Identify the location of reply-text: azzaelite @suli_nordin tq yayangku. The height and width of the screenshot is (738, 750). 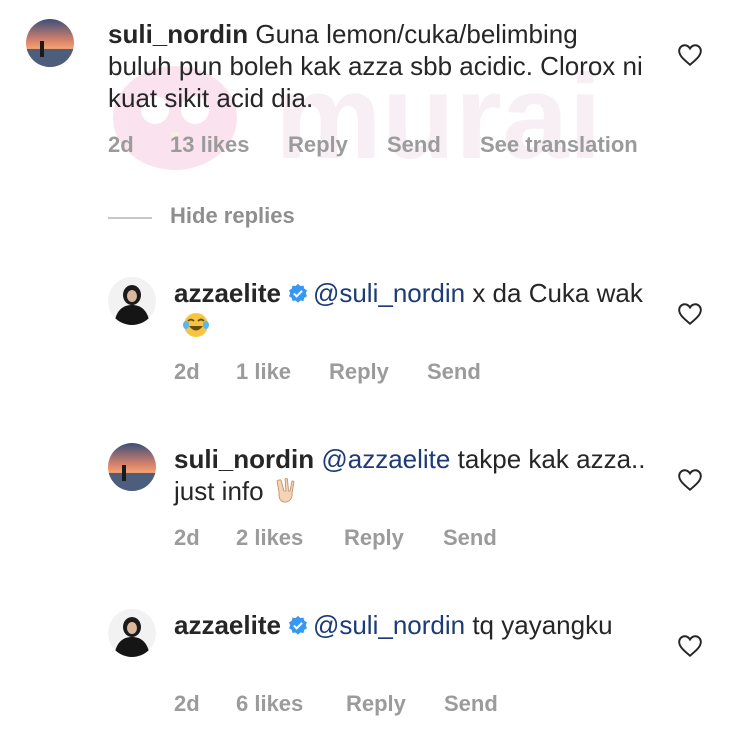
(414, 625).